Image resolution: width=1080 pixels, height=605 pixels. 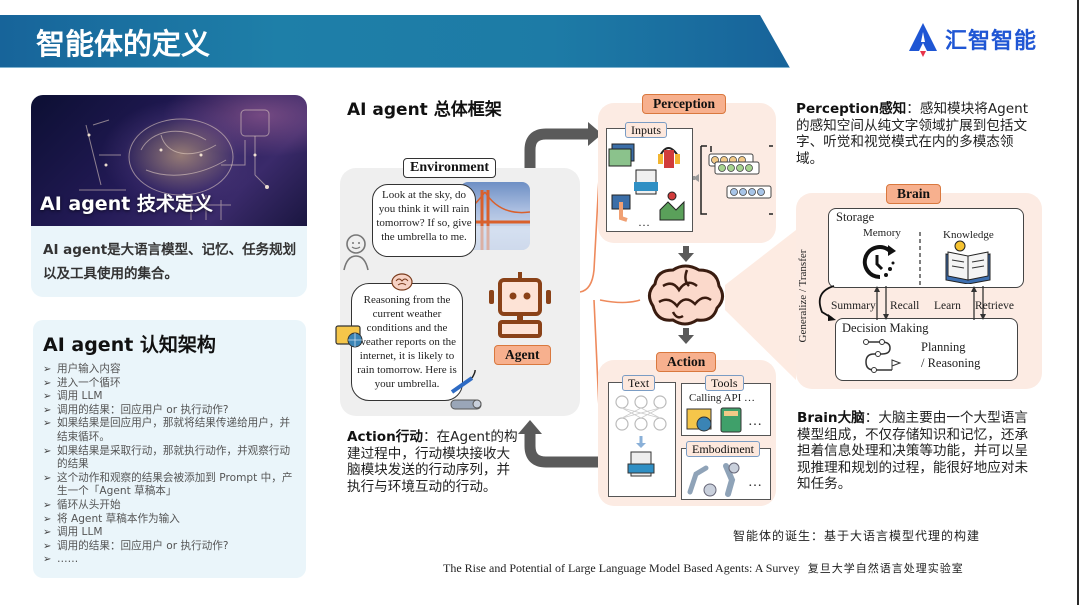 I want to click on generalize-transfer-label: Generalize / Transfer, so click(x=803, y=296).